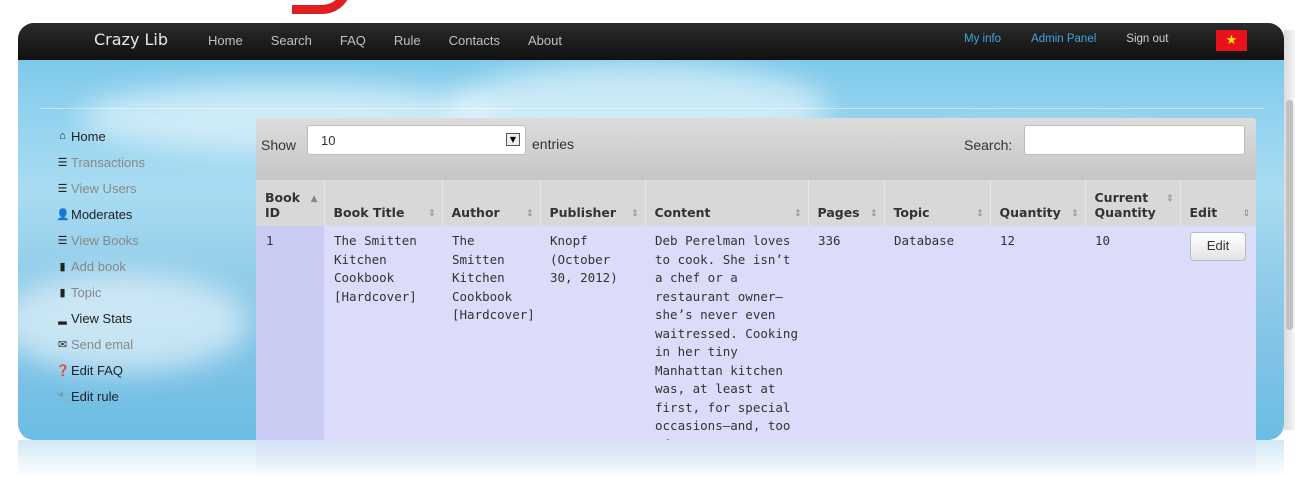  Describe the element at coordinates (982, 39) in the screenshot. I see `nav-my-info: My info` at that location.